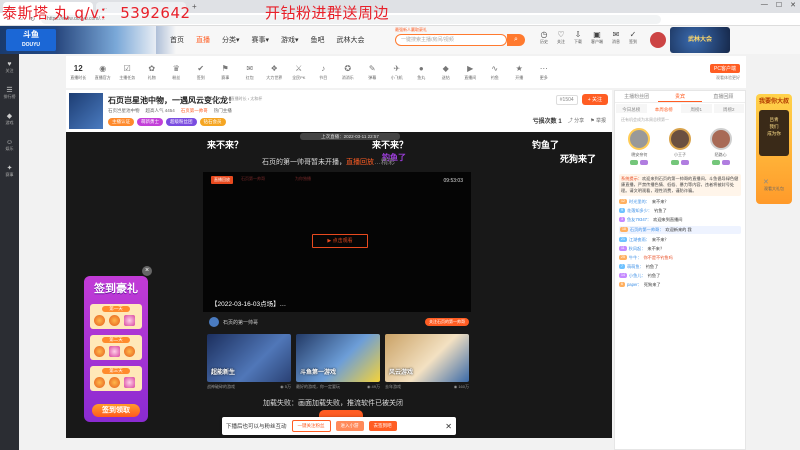 The width and height of the screenshot is (800, 450). I want to click on share-button: ⤴ 分享, so click(576, 120).